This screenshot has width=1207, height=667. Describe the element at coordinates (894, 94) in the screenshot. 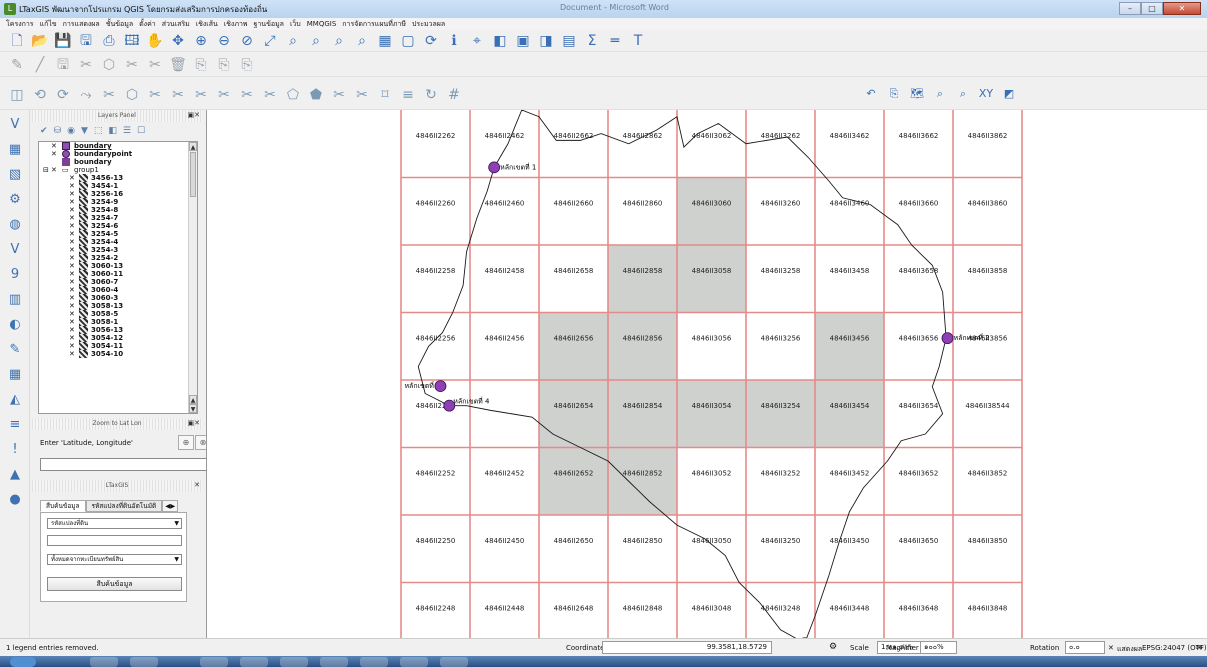

I see `plugin-tool-icon: ⎘` at that location.